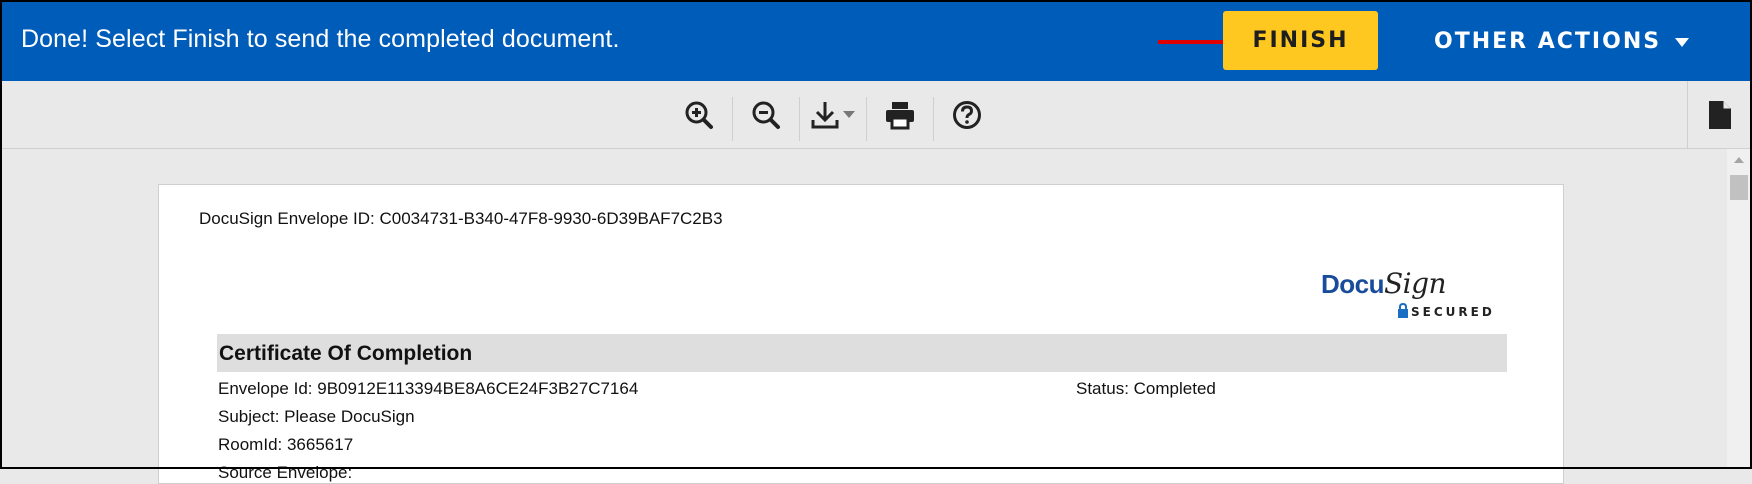 Image resolution: width=1752 pixels, height=484 pixels. What do you see at coordinates (1300, 40) in the screenshot?
I see `finish-button: FINISH` at bounding box center [1300, 40].